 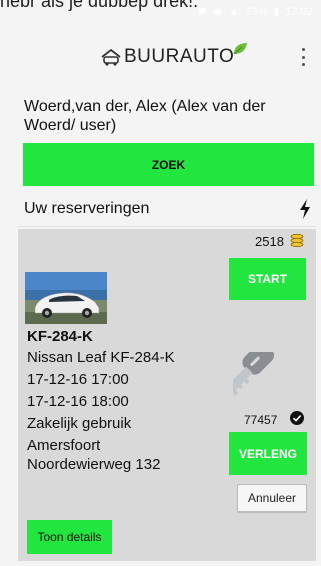 What do you see at coordinates (272, 498) in the screenshot?
I see `cancel-button: Annuleer` at bounding box center [272, 498].